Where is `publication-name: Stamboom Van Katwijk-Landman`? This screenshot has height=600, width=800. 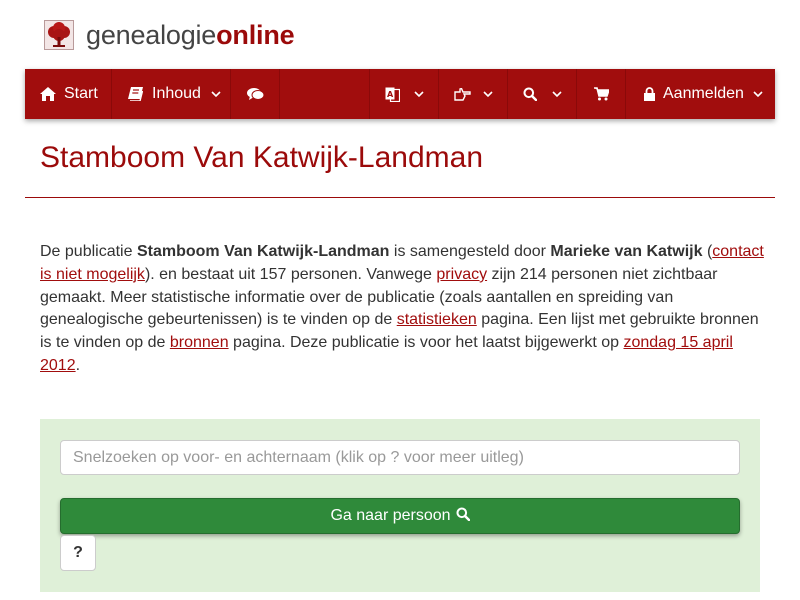
publication-name: Stamboom Van Katwijk-Landman is located at coordinates (263, 251).